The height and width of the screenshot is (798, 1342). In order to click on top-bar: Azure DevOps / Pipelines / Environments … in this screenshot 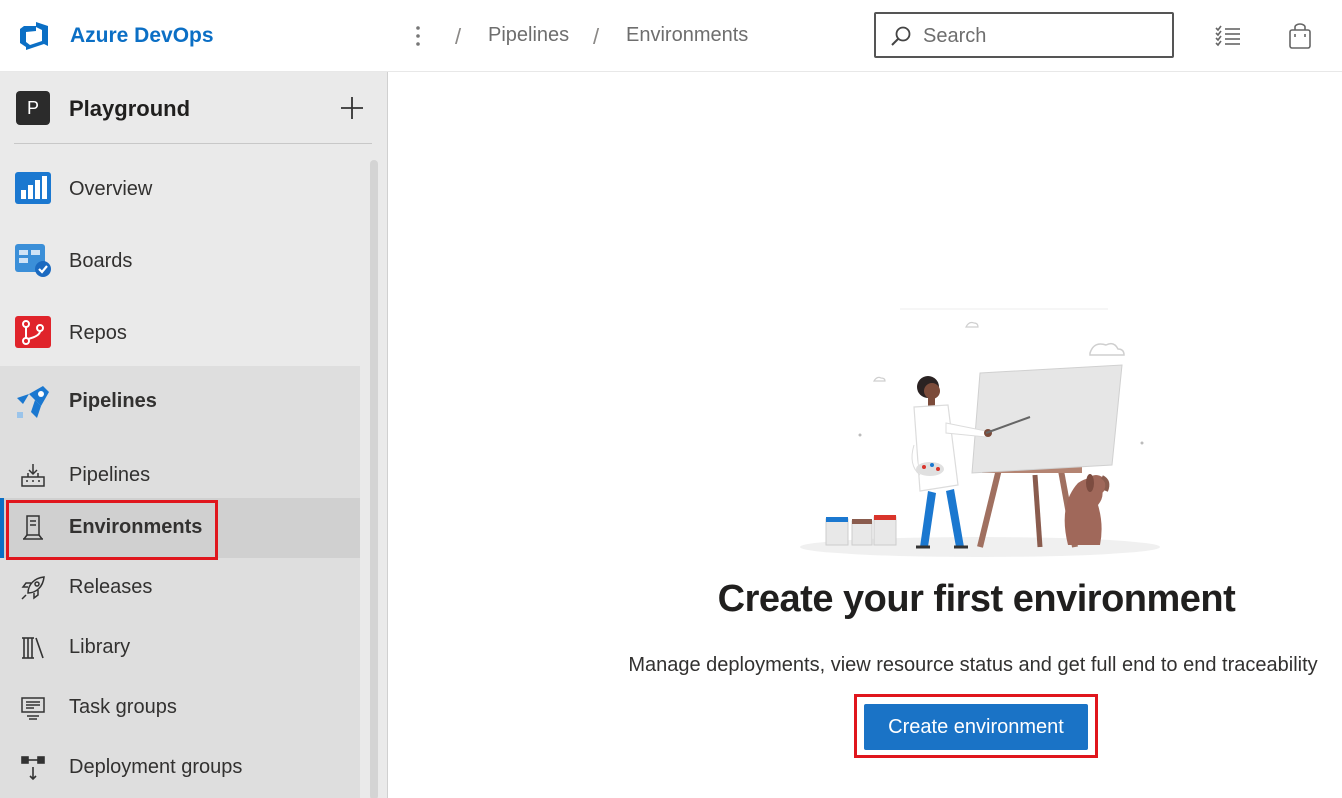, I will do `click(671, 36)`.